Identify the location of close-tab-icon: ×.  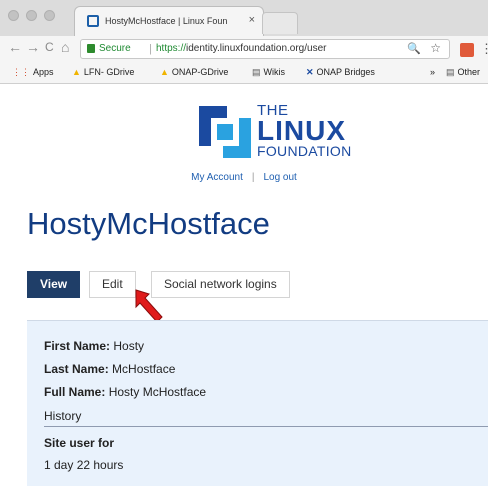
(252, 20).